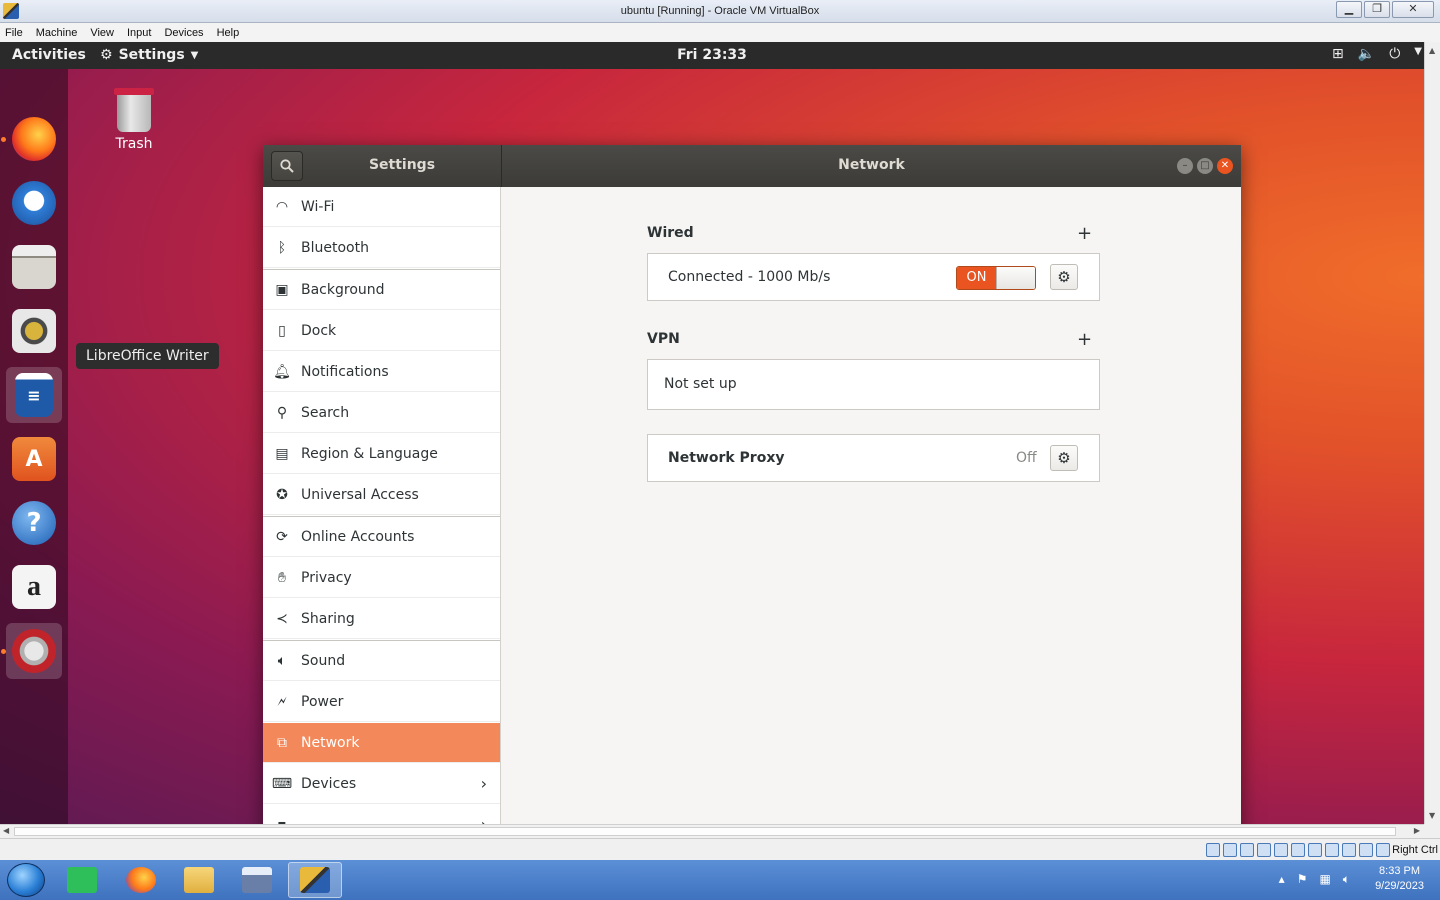 This screenshot has height=900, width=1440. Describe the element at coordinates (1383, 850) in the screenshot. I see `keyboard-icon` at that location.